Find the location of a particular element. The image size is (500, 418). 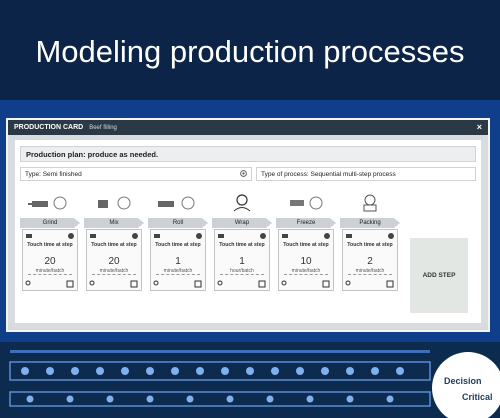

step-detail-box: Touch time at step 1 hour/batch is located at coordinates (242, 260).